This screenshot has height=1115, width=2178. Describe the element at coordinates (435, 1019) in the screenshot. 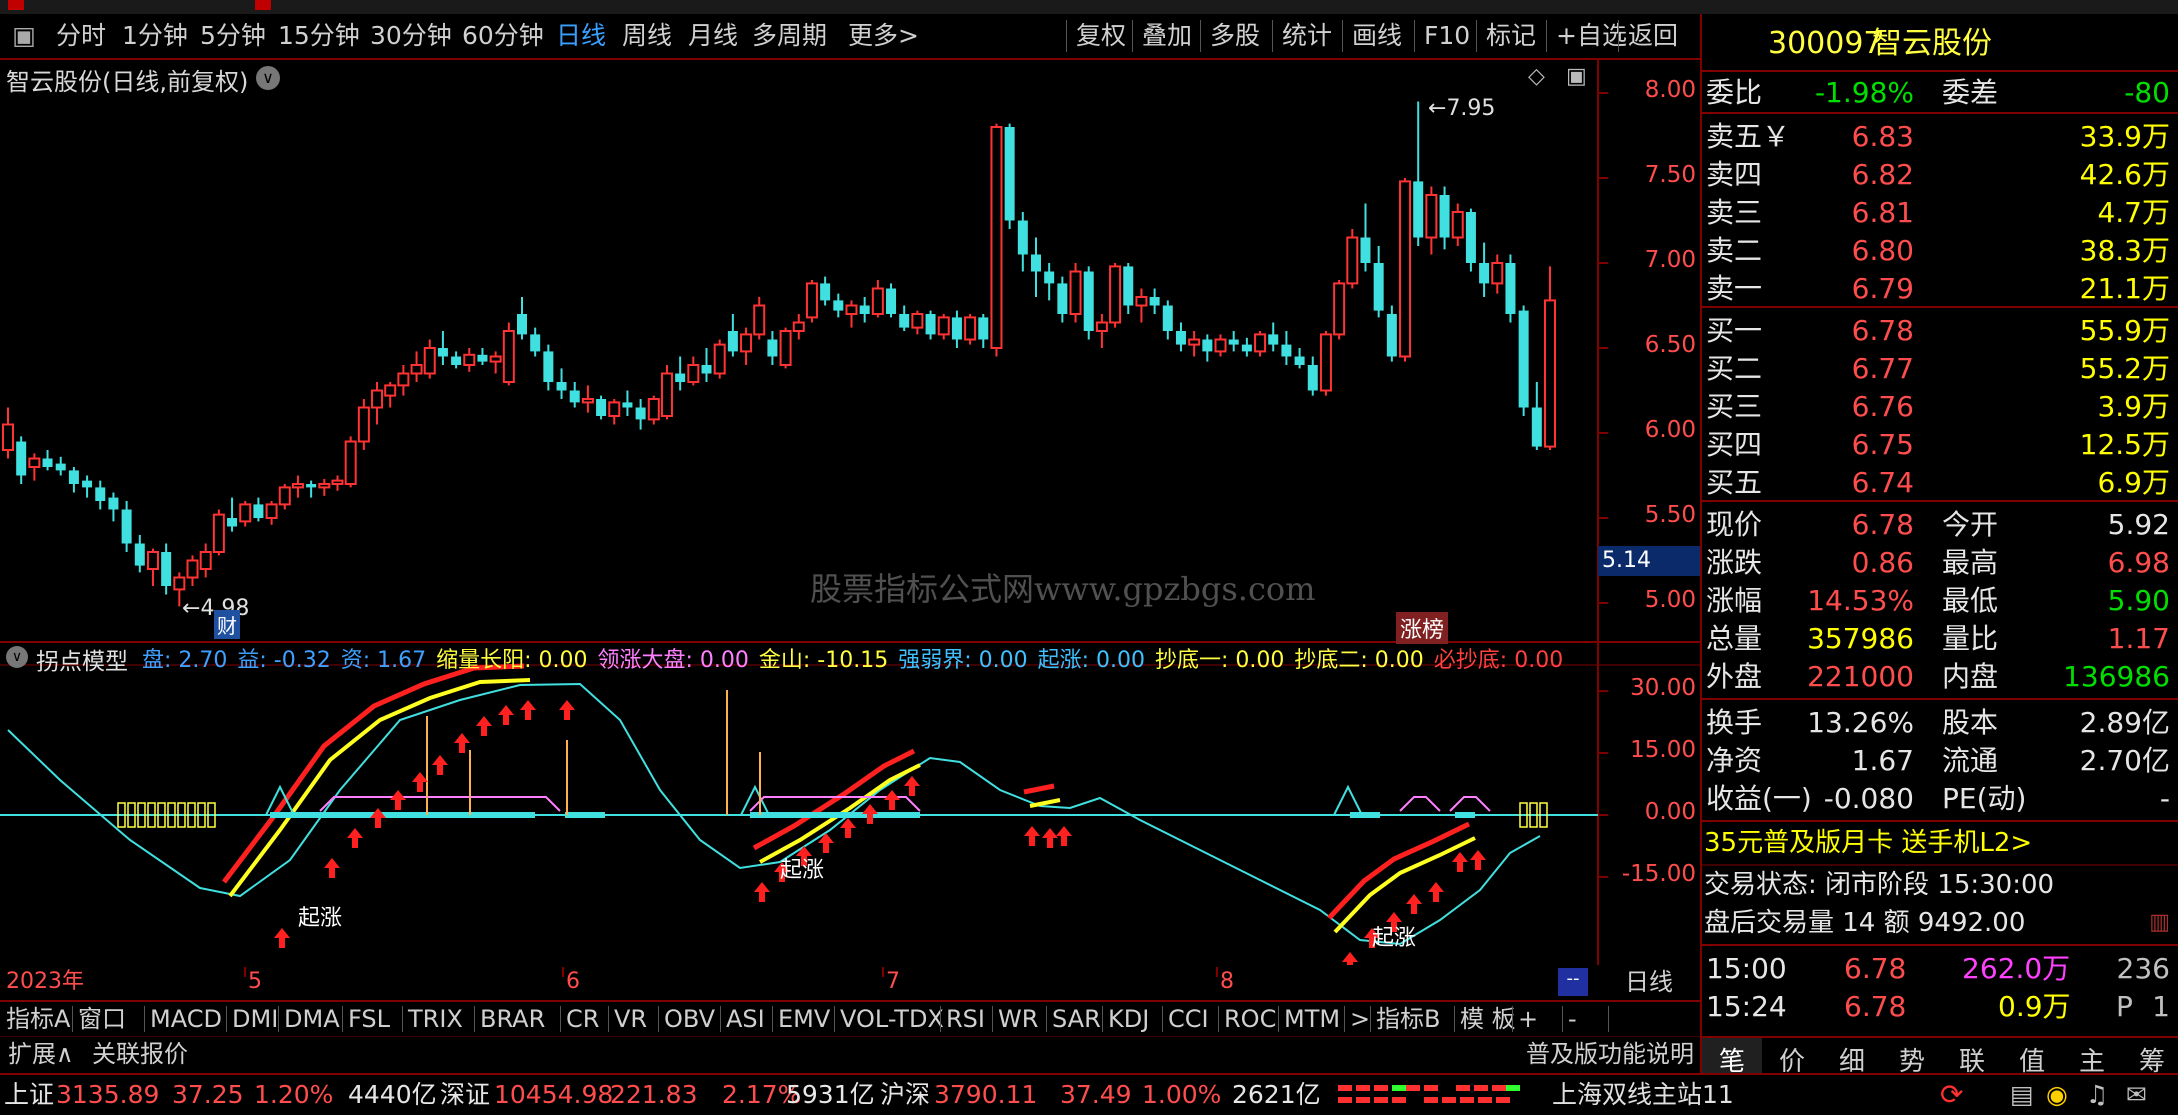

I see `indicator-tab-6: TRIX` at that location.